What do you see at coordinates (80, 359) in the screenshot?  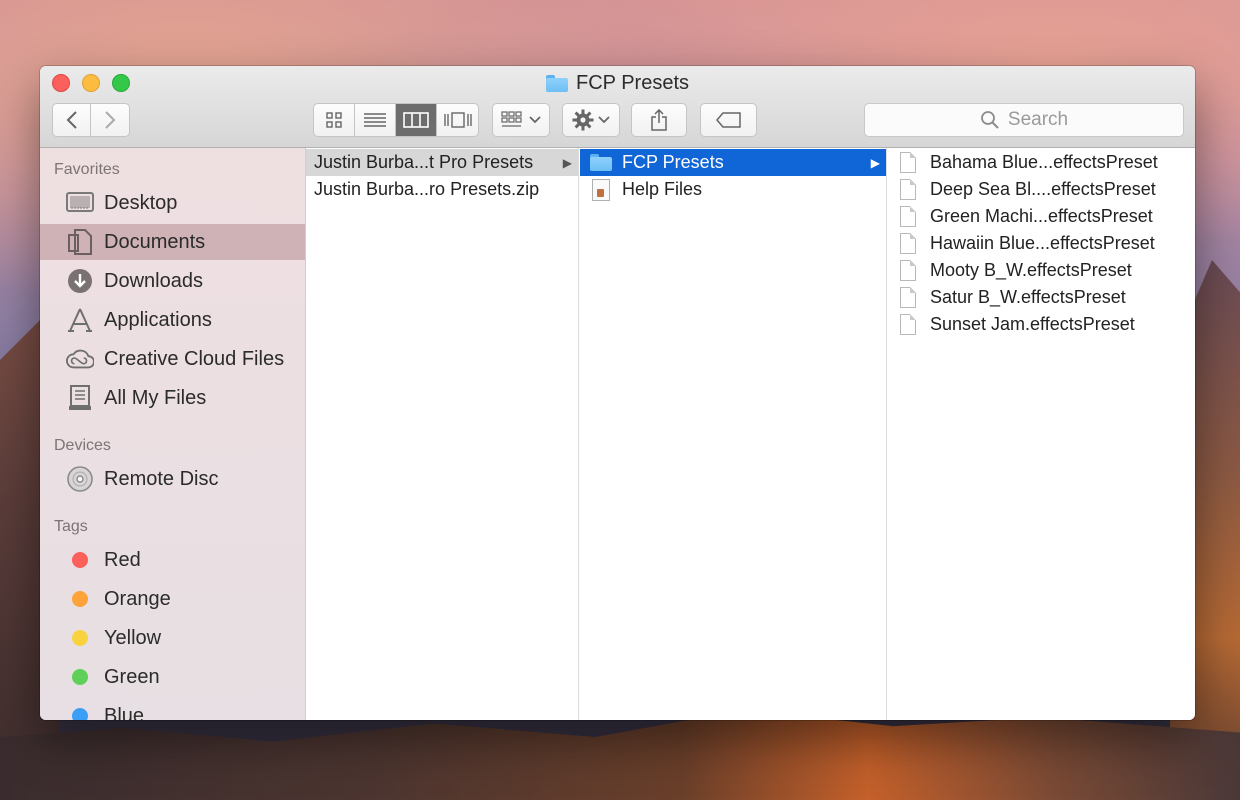 I see `creative-cloud-icon` at bounding box center [80, 359].